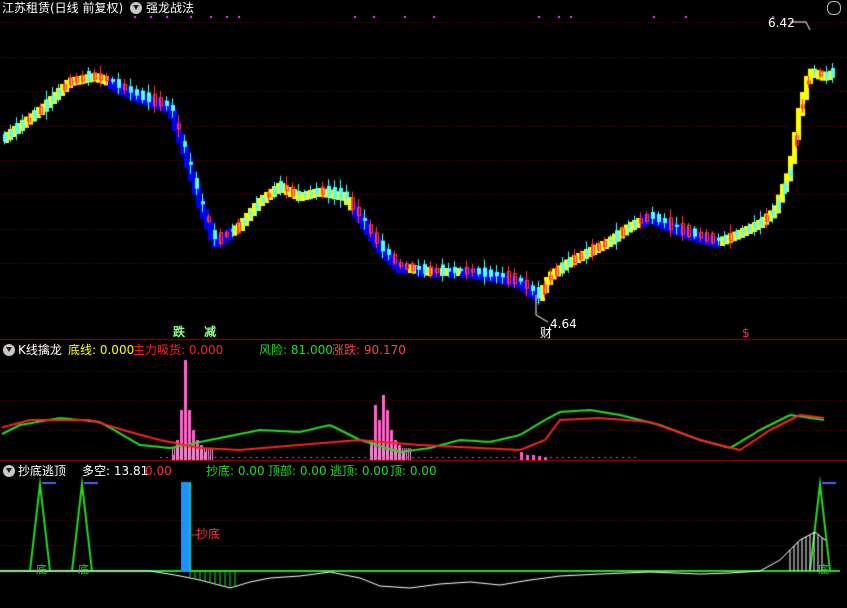 Image resolution: width=847 pixels, height=608 pixels. What do you see at coordinates (546, 333) in the screenshot?
I see `marker-cai: 财` at bounding box center [546, 333].